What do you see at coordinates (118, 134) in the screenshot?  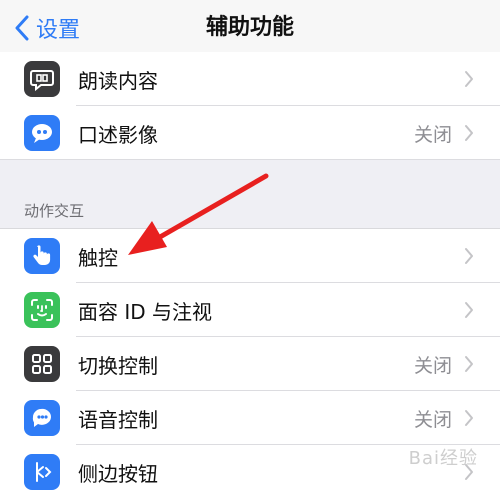 I see `row-label: 口述影像` at bounding box center [118, 134].